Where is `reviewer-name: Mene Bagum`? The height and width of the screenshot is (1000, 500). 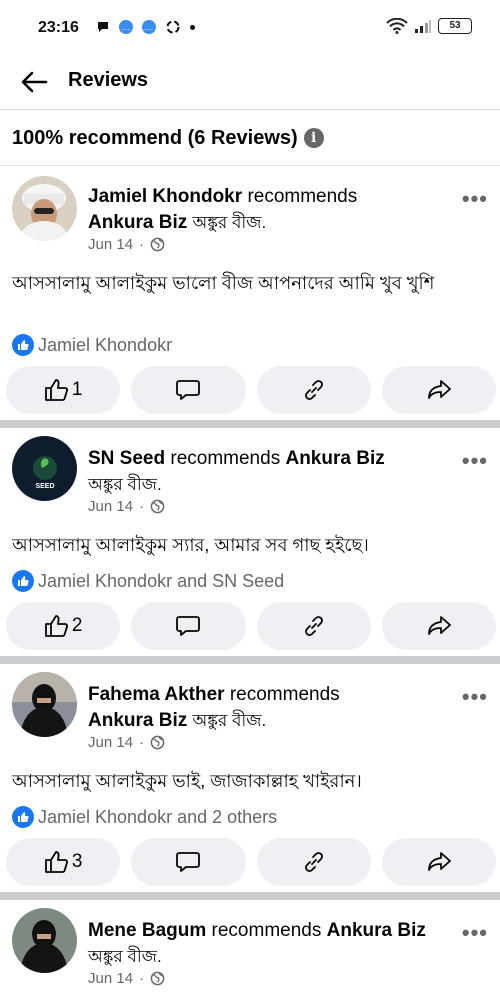
reviewer-name: Mene Bagum is located at coordinates (147, 930).